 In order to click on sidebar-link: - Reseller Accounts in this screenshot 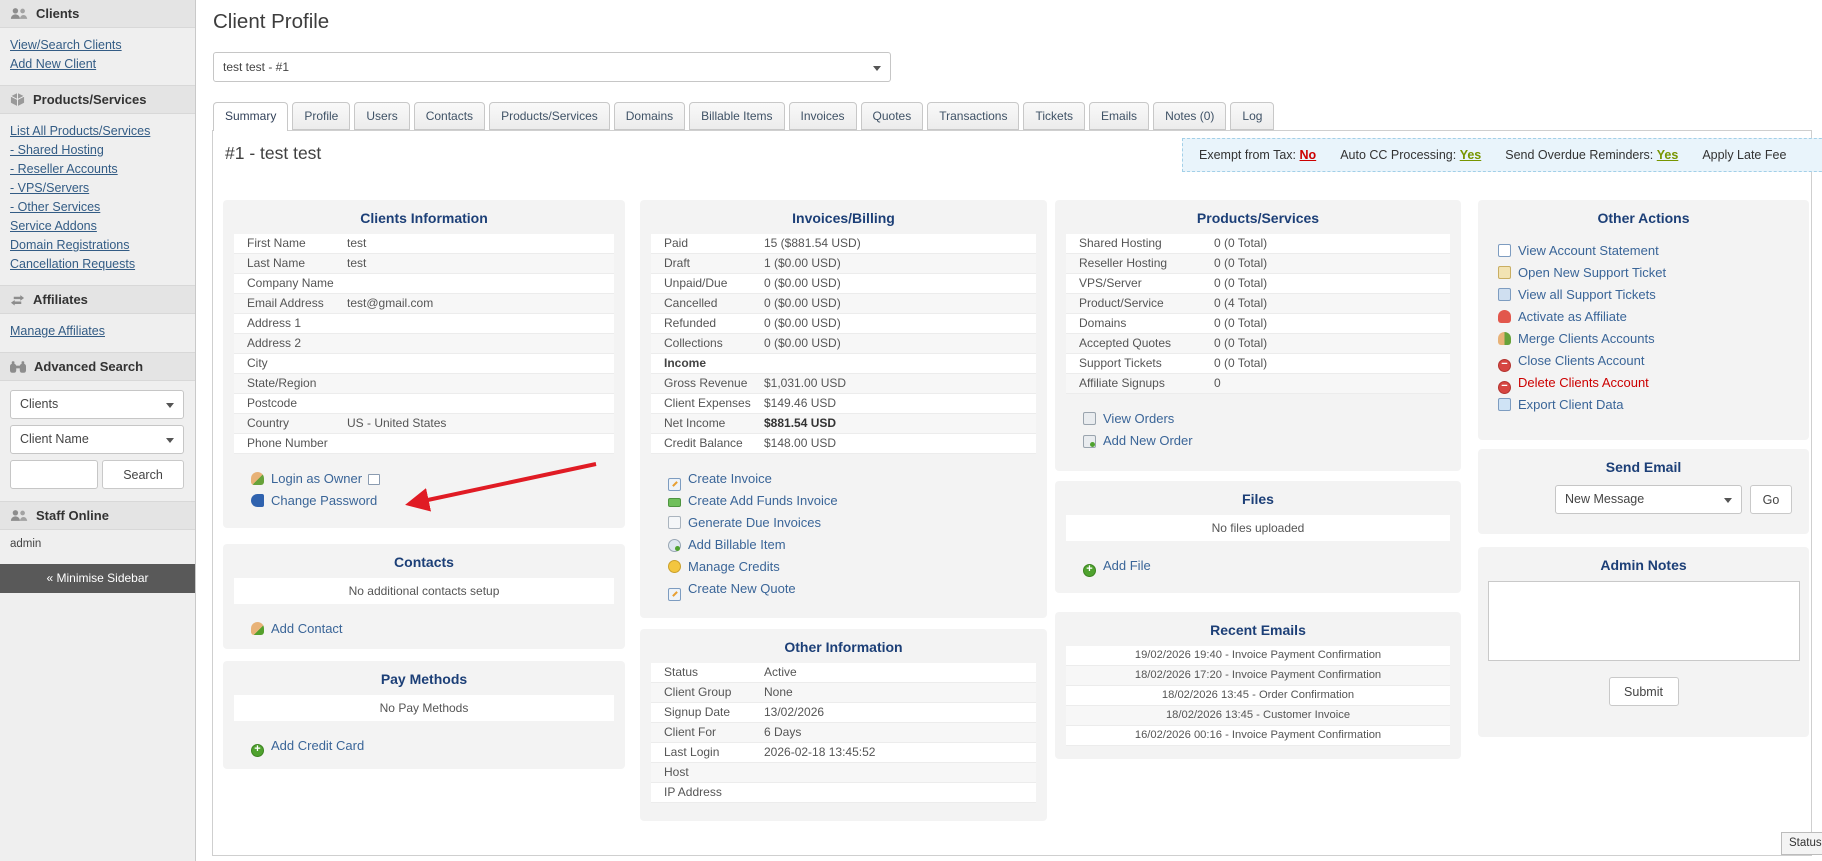, I will do `click(97, 169)`.